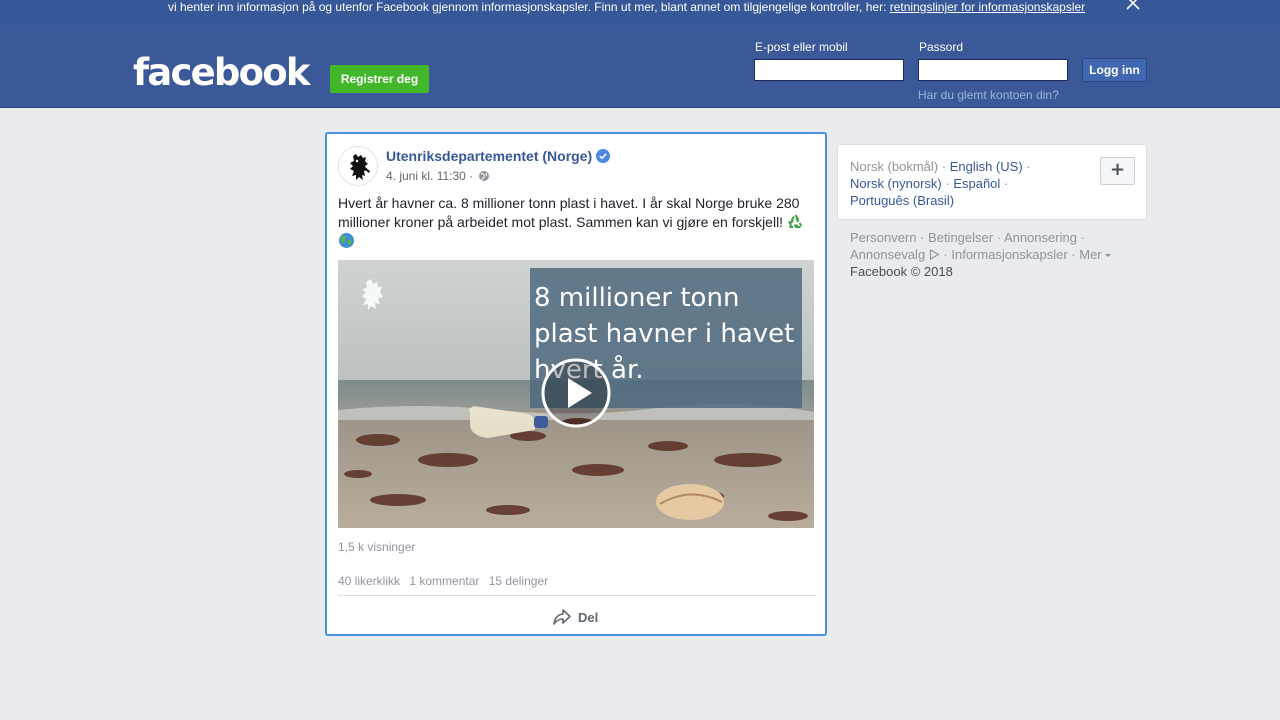 Image resolution: width=1280 pixels, height=720 pixels. I want to click on share-label: Del, so click(588, 617).